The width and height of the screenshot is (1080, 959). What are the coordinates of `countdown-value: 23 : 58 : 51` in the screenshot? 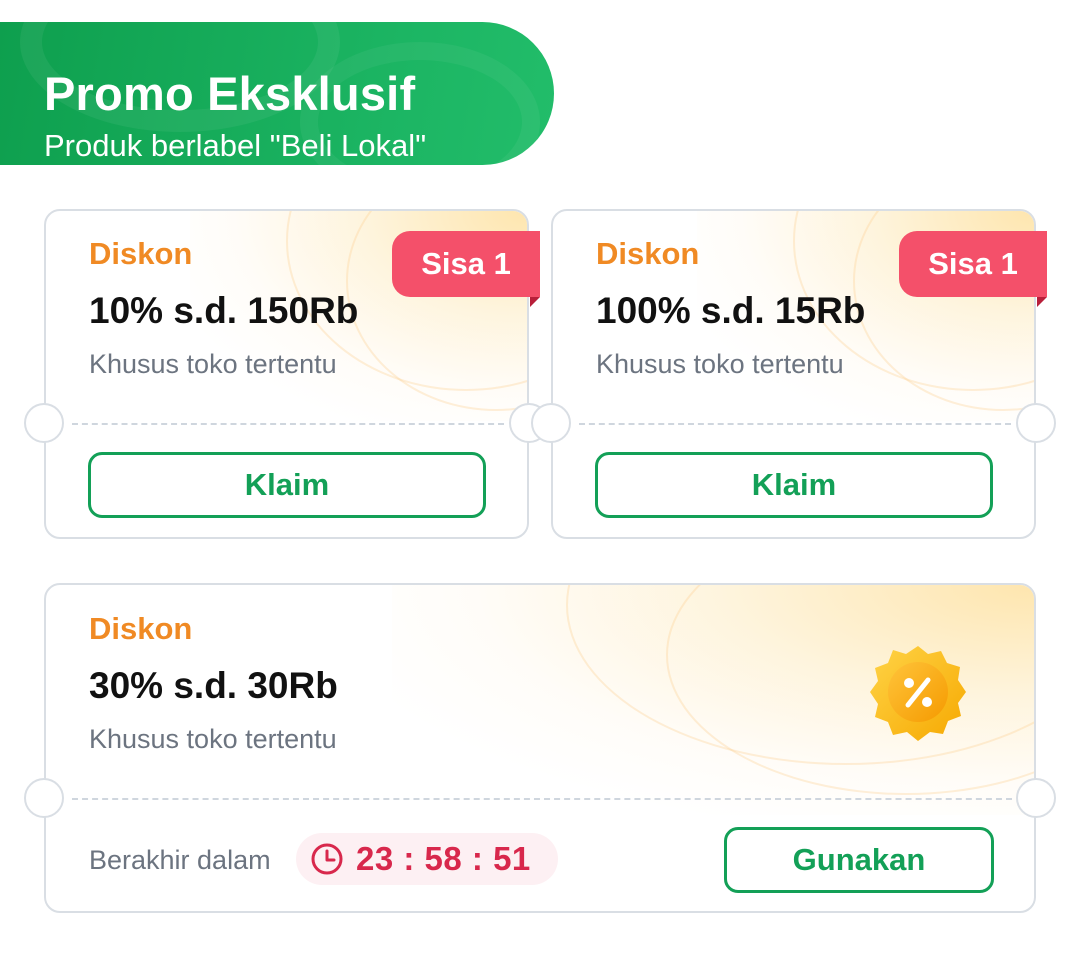 It's located at (443, 858).